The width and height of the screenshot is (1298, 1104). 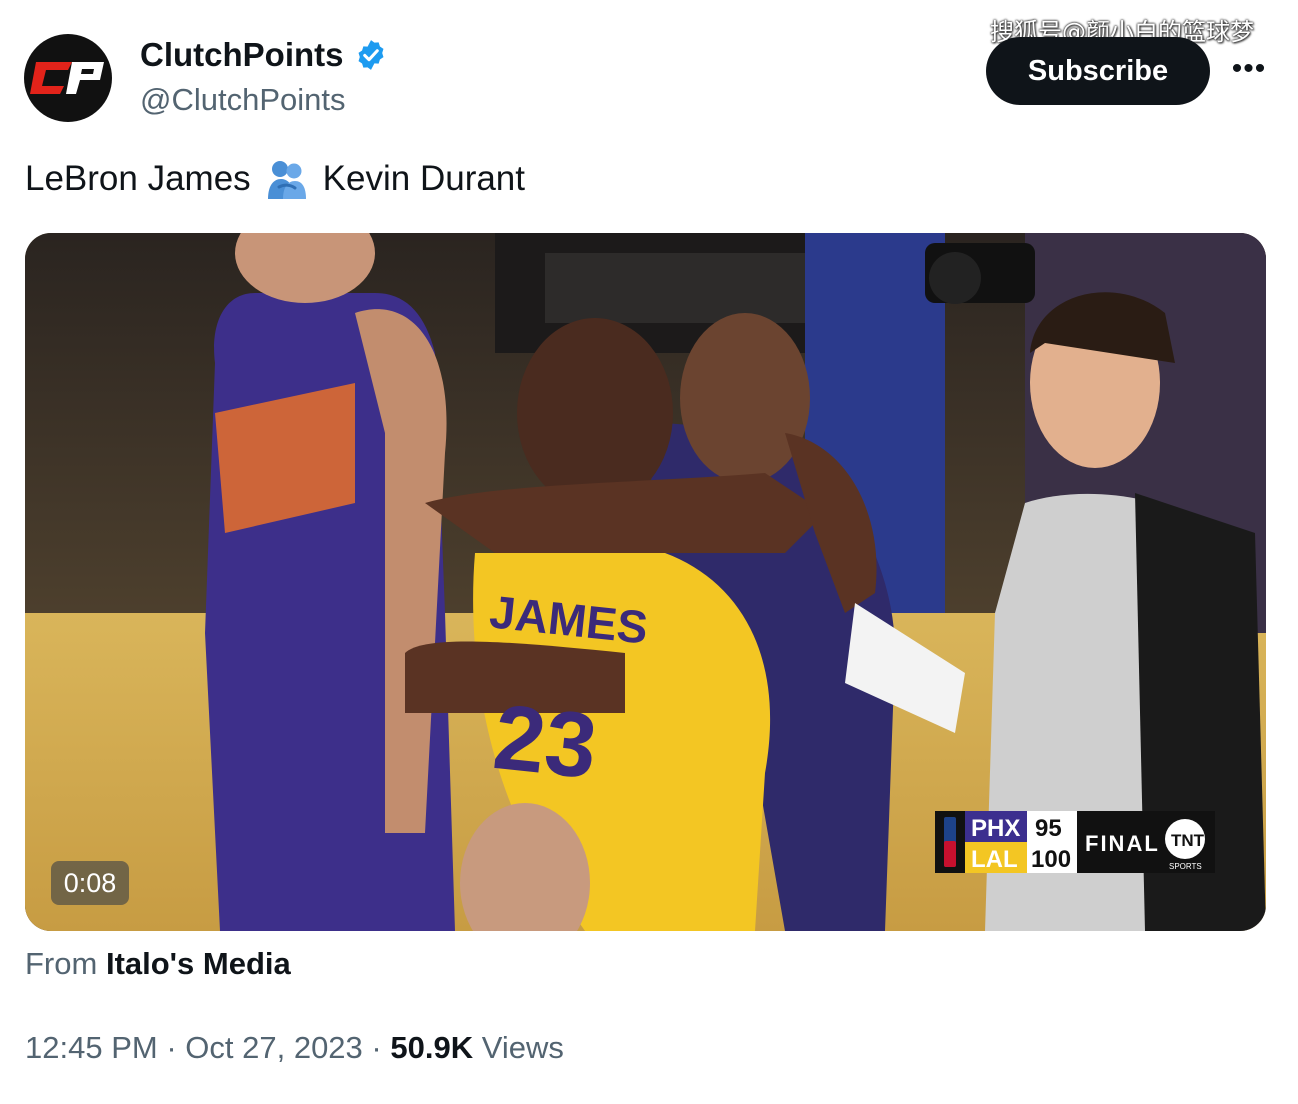 I want to click on author-name-row: ClutchPoints, so click(x=264, y=55).